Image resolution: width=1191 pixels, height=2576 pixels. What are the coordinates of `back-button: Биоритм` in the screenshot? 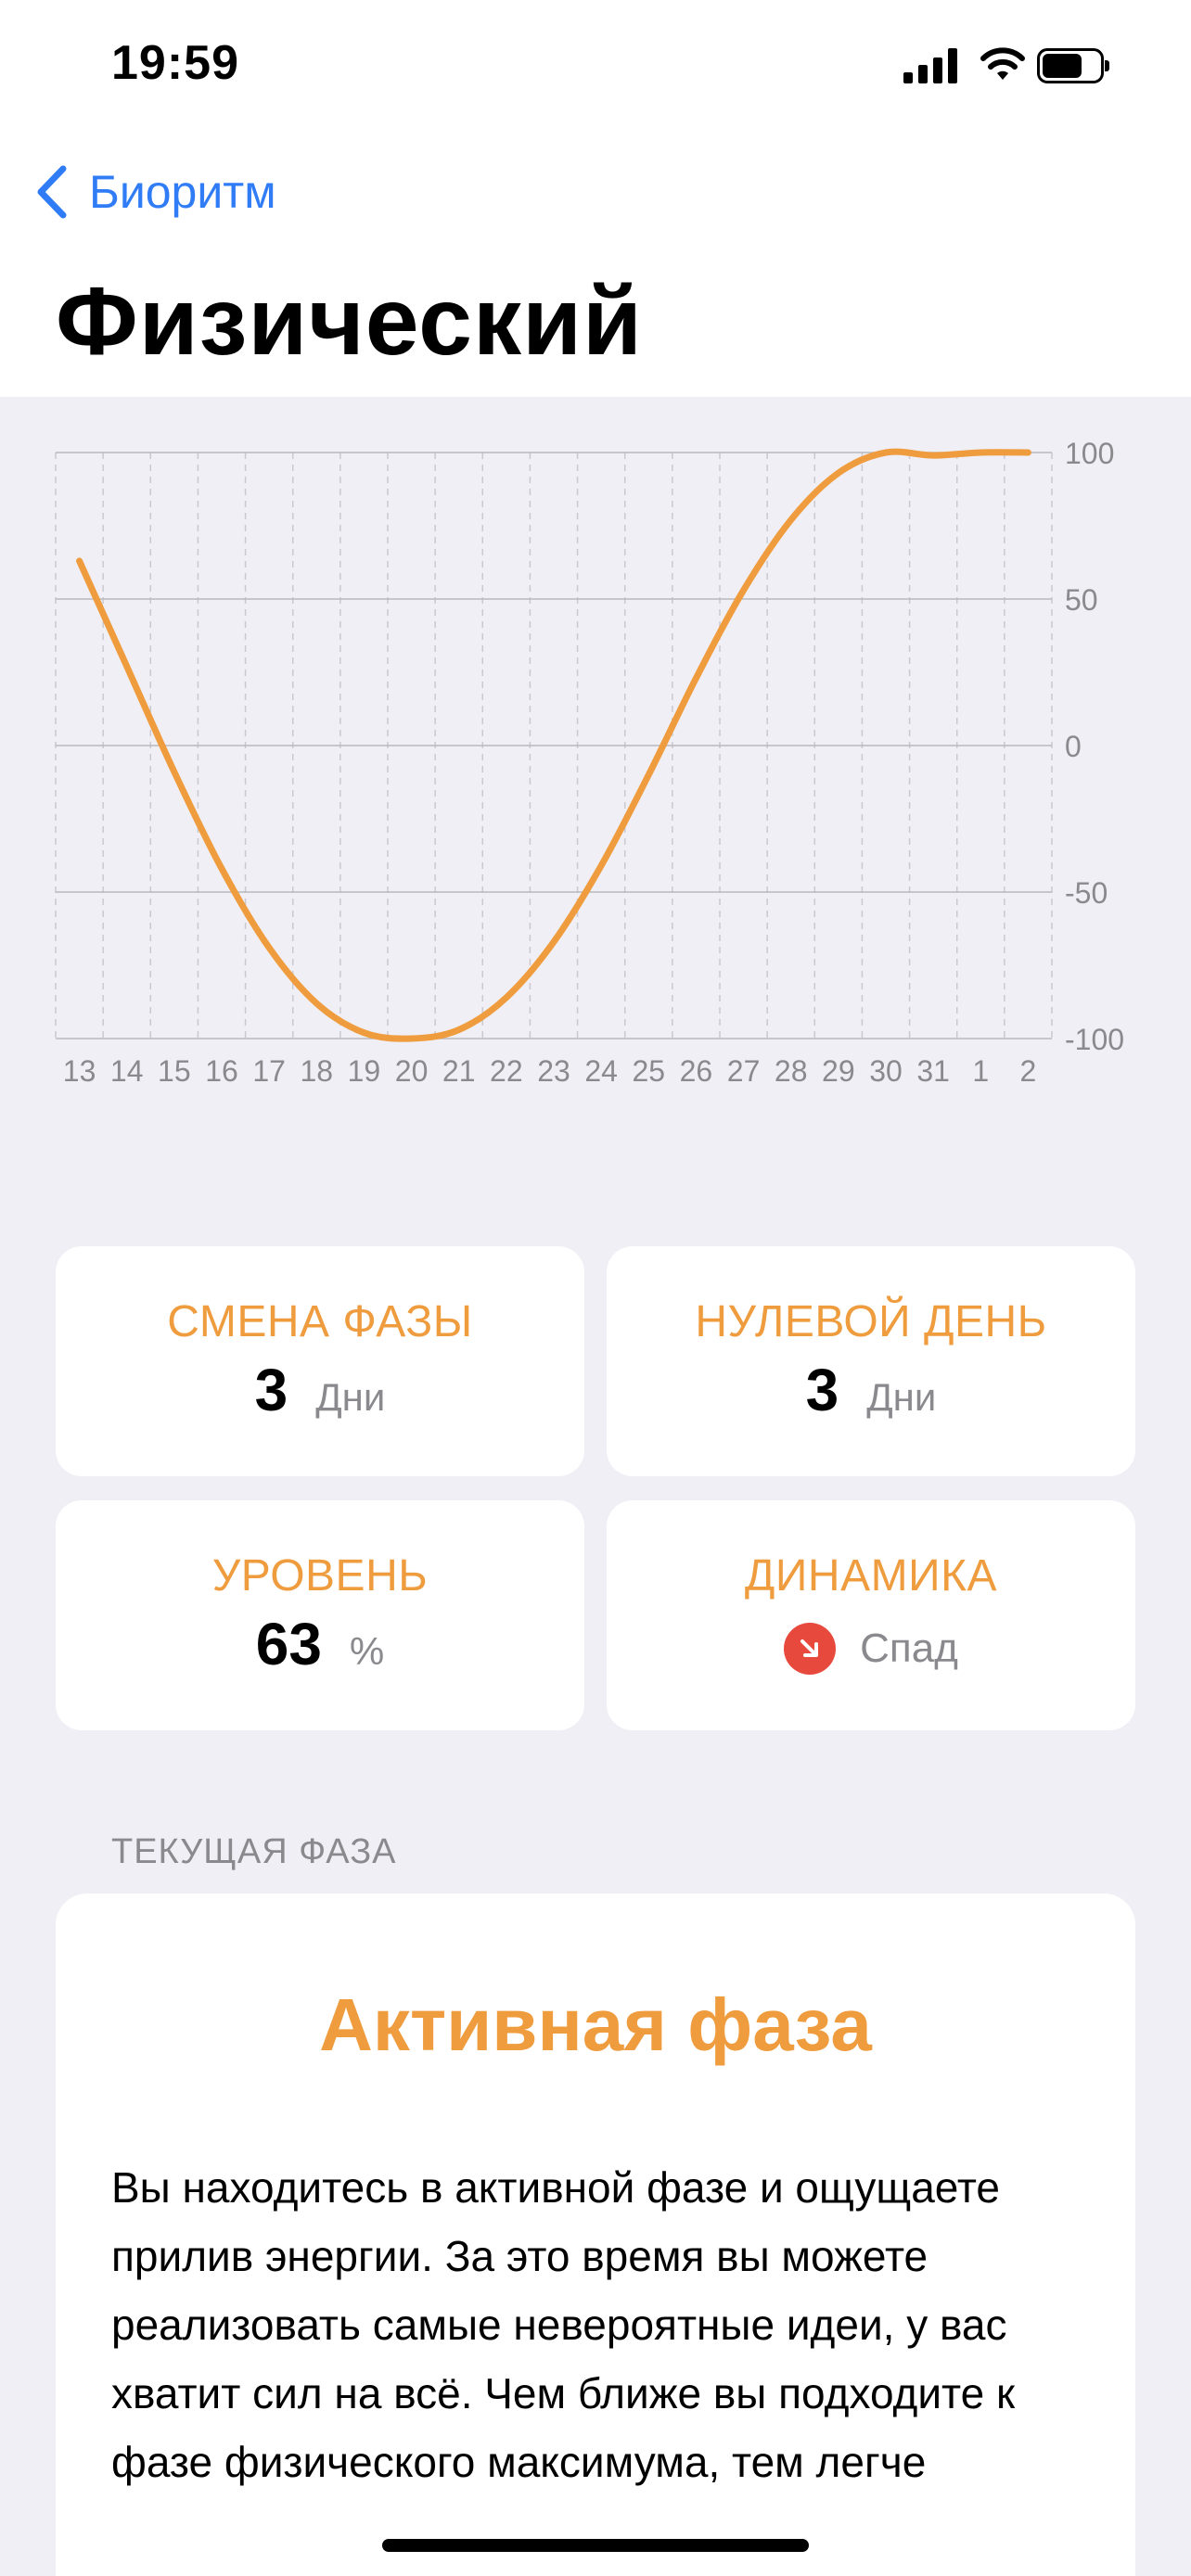 It's located at (154, 192).